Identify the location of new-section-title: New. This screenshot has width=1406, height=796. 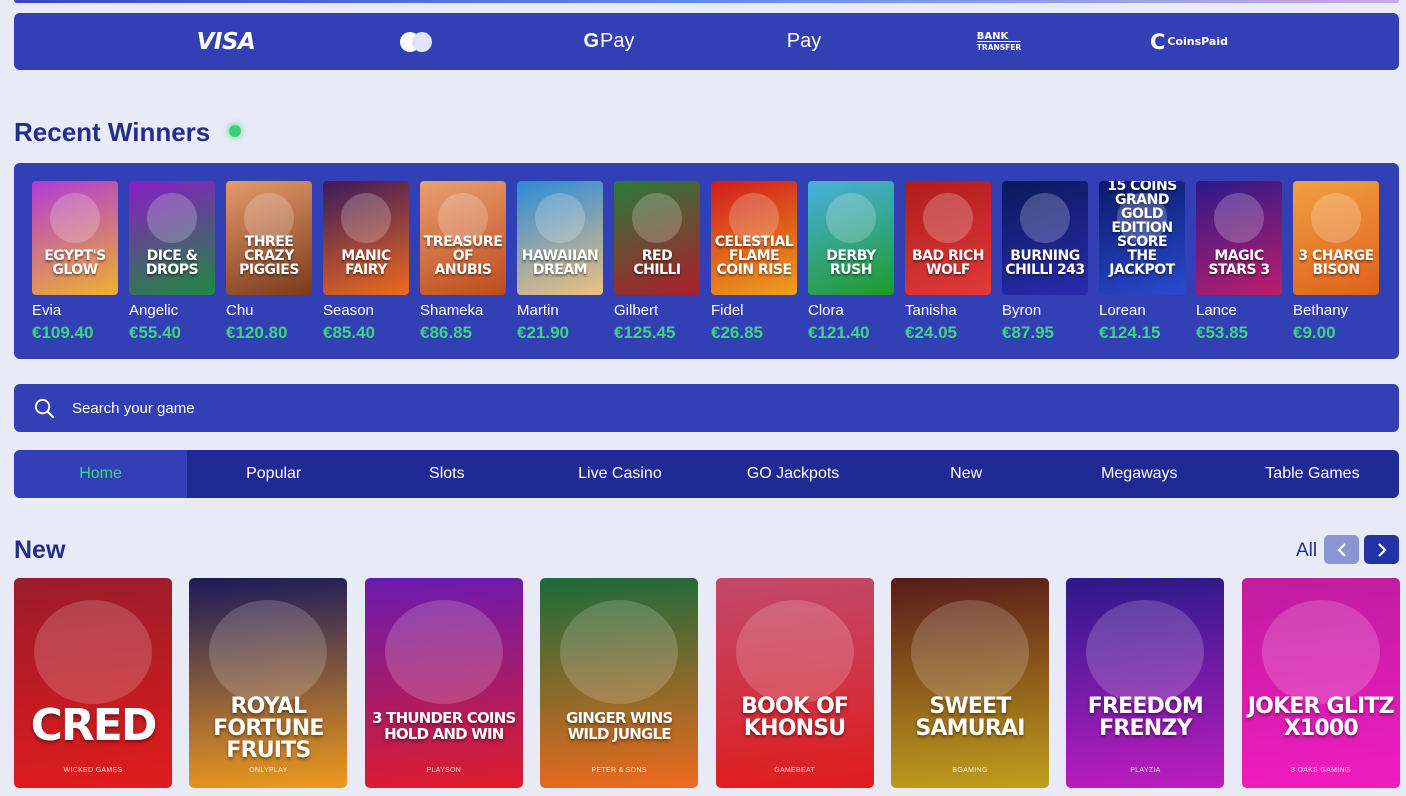
(40, 550).